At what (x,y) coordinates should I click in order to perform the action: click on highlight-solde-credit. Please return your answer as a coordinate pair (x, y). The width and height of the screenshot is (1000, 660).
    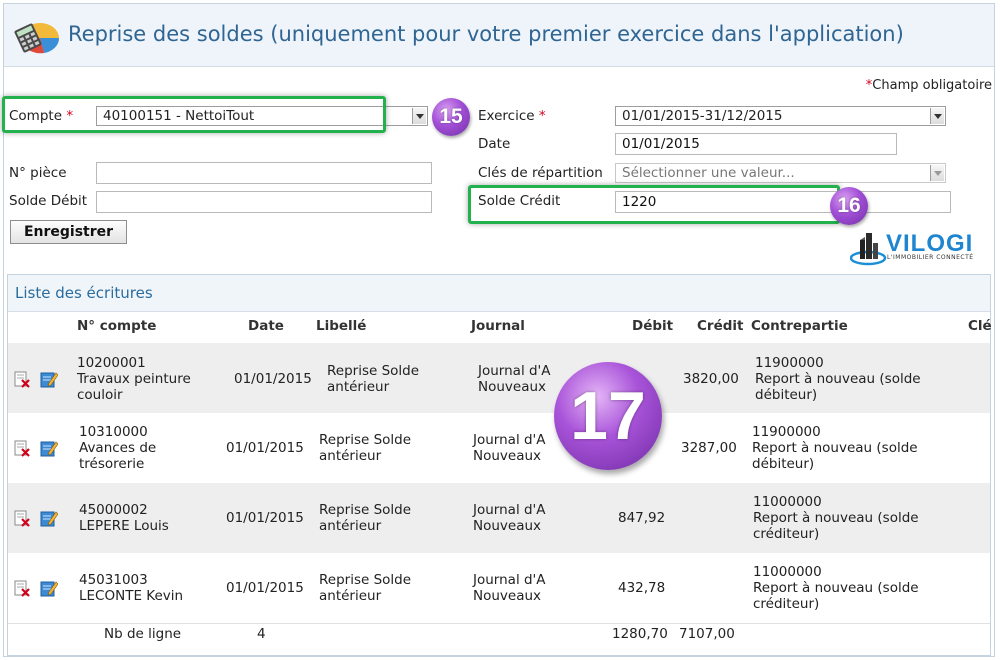
    Looking at the image, I should click on (654, 204).